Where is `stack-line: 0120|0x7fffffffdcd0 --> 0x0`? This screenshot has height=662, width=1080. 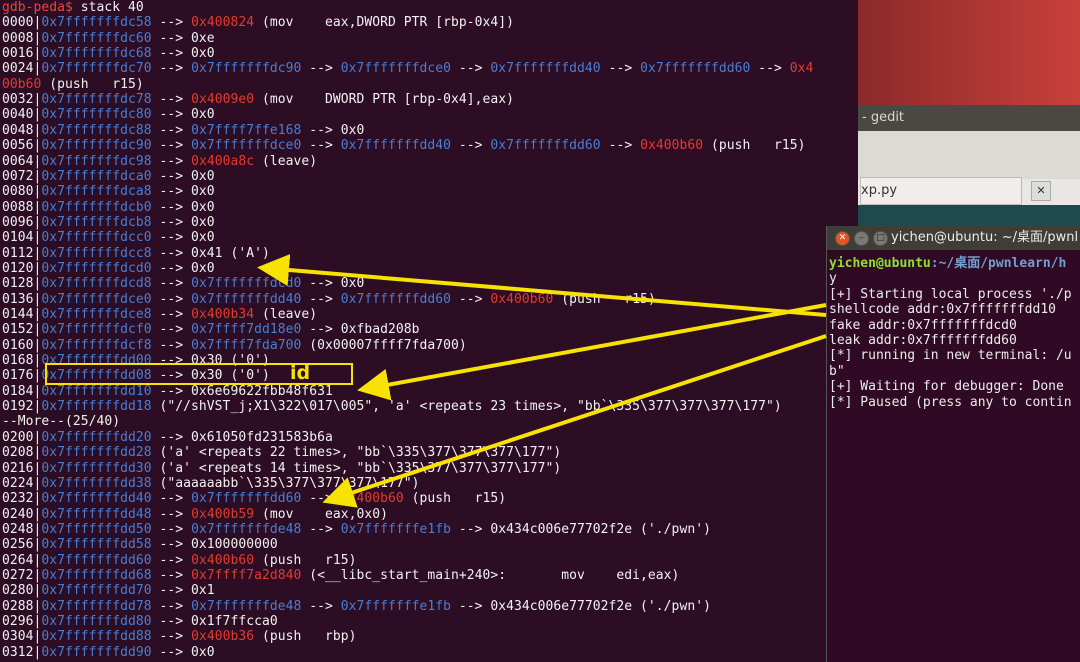
stack-line: 0120|0x7fffffffdcd0 --> 0x0 is located at coordinates (108, 268).